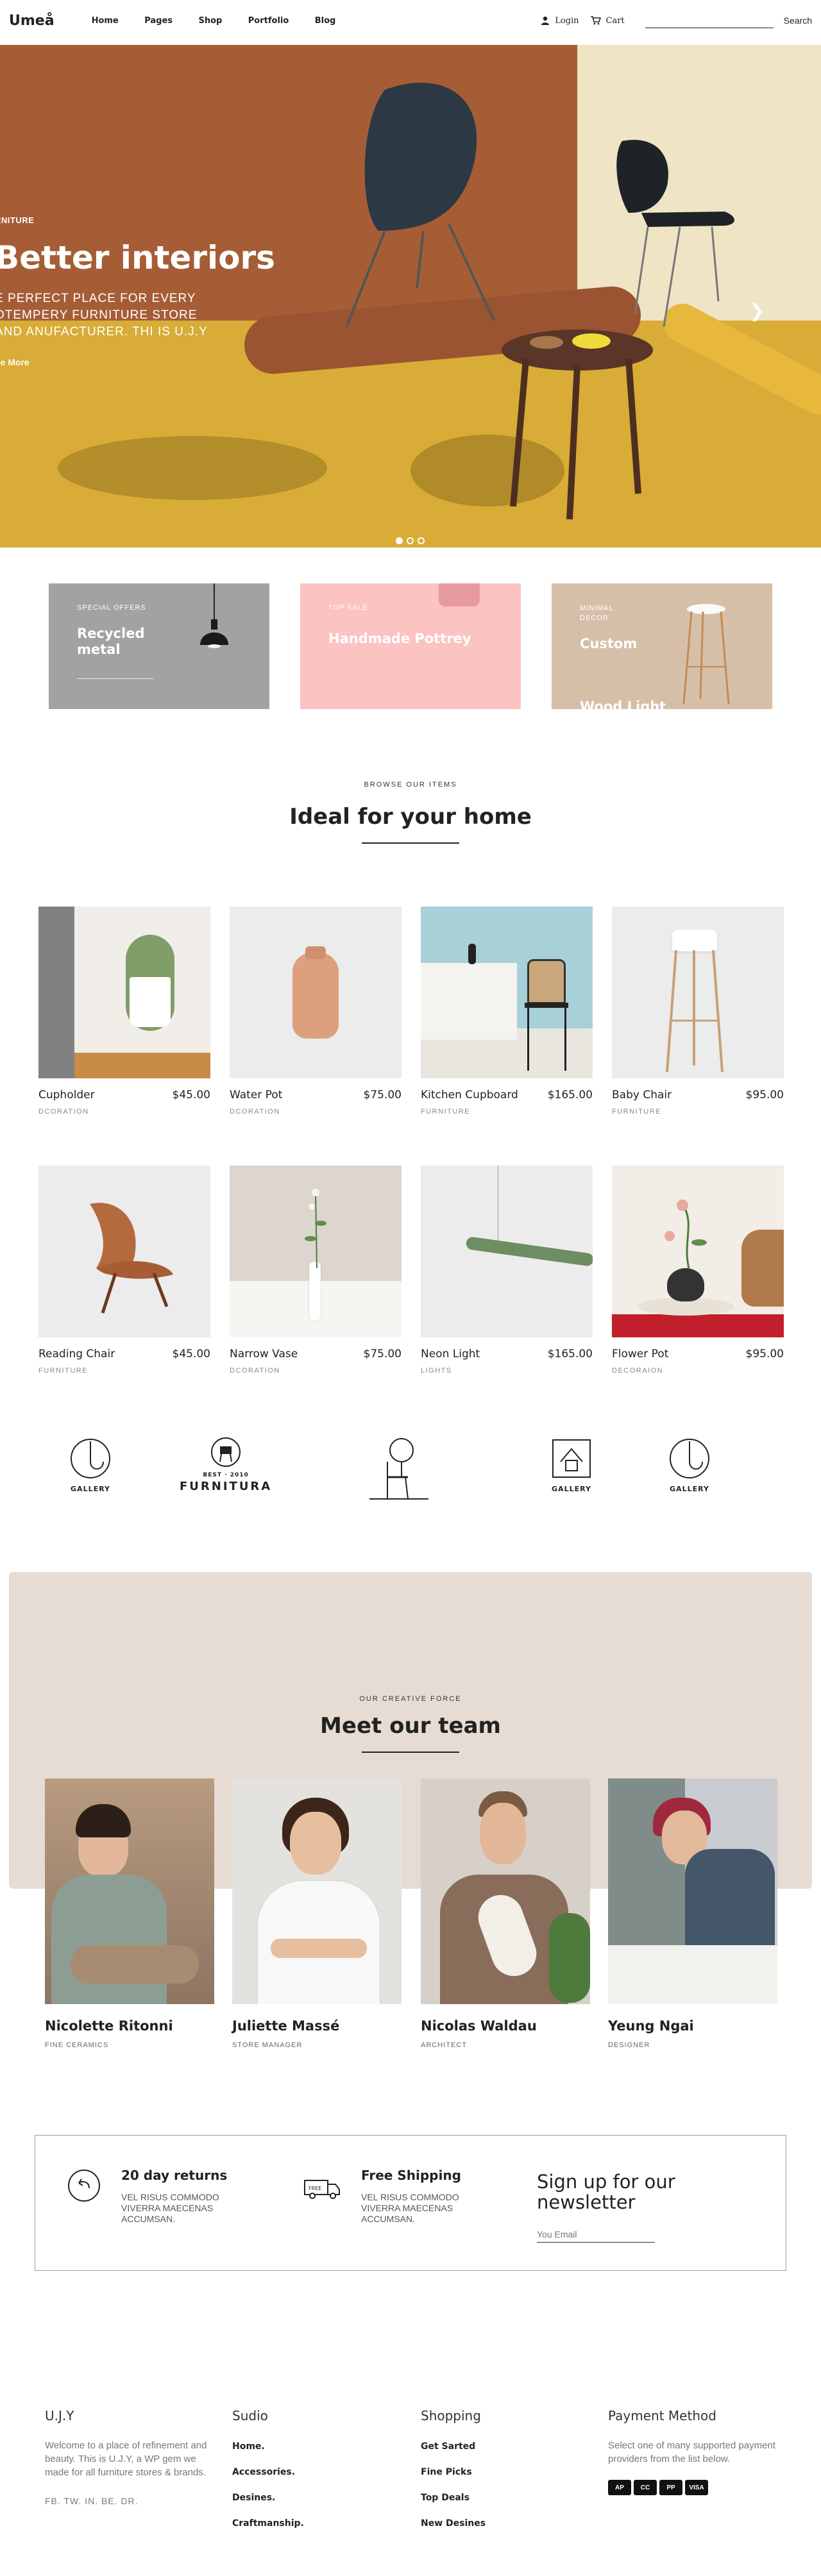 This screenshot has width=821, height=2576. What do you see at coordinates (105, 21) in the screenshot?
I see `nav-home: Home` at bounding box center [105, 21].